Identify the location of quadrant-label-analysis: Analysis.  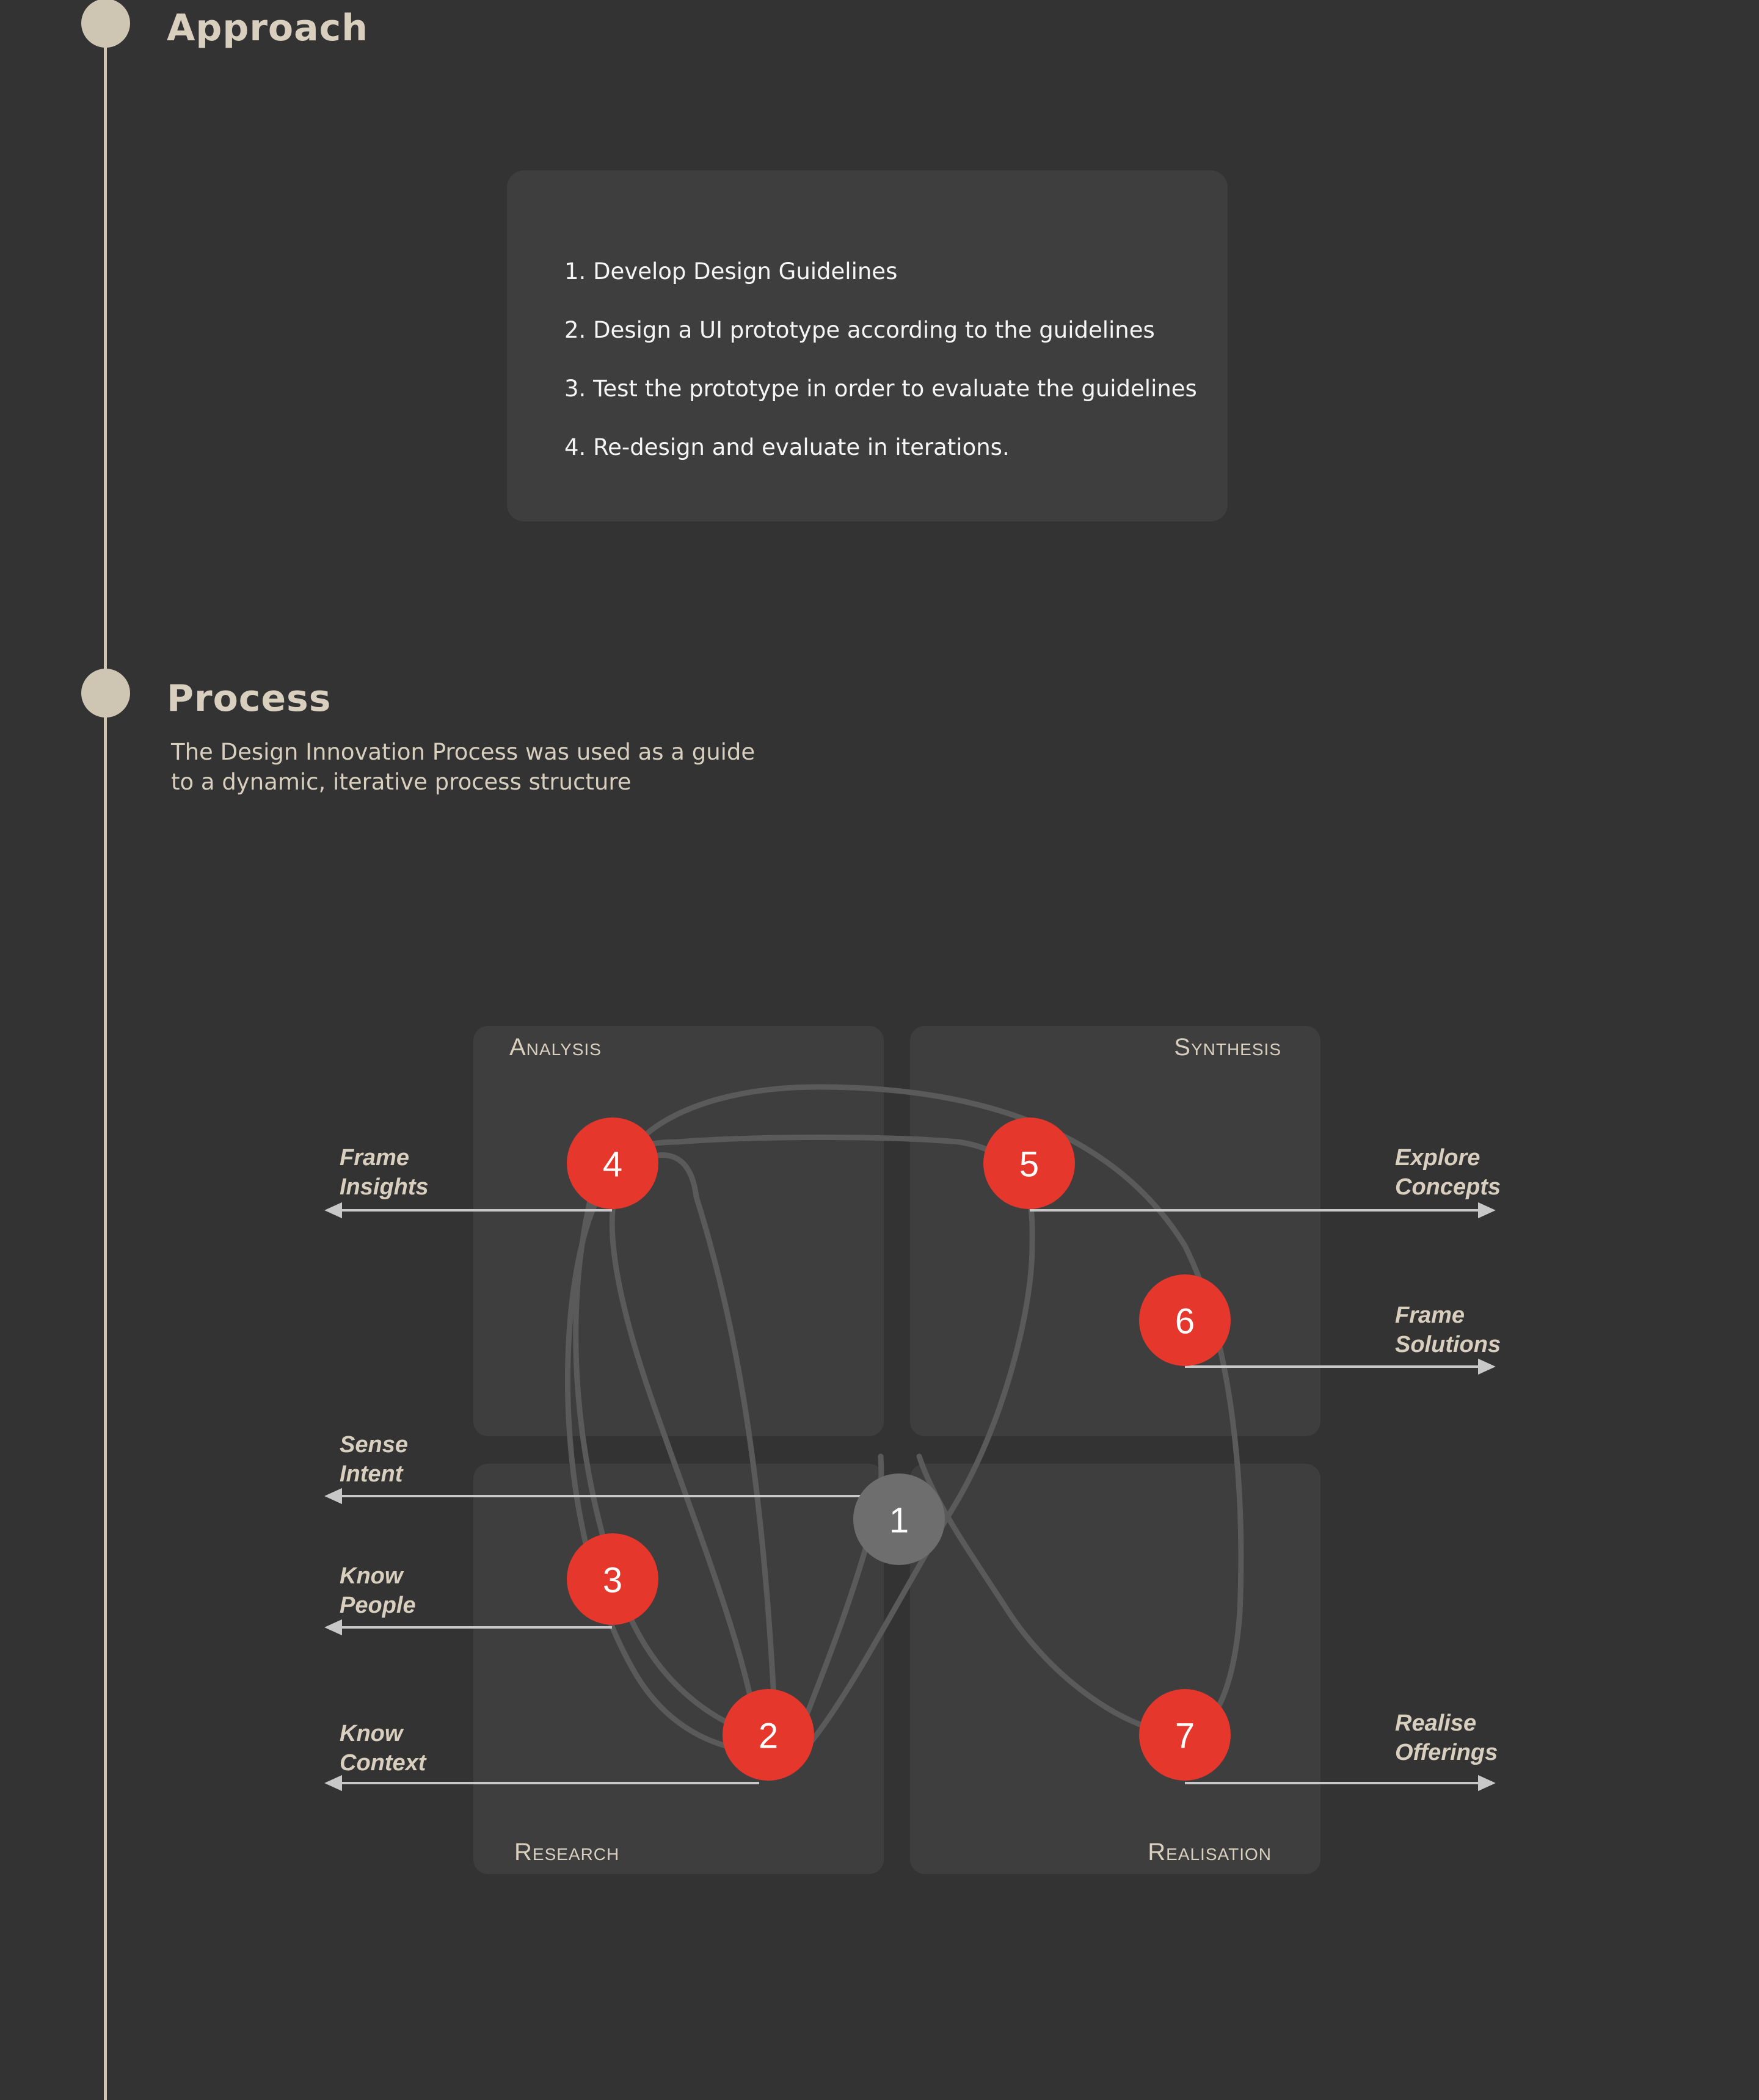
(555, 1047).